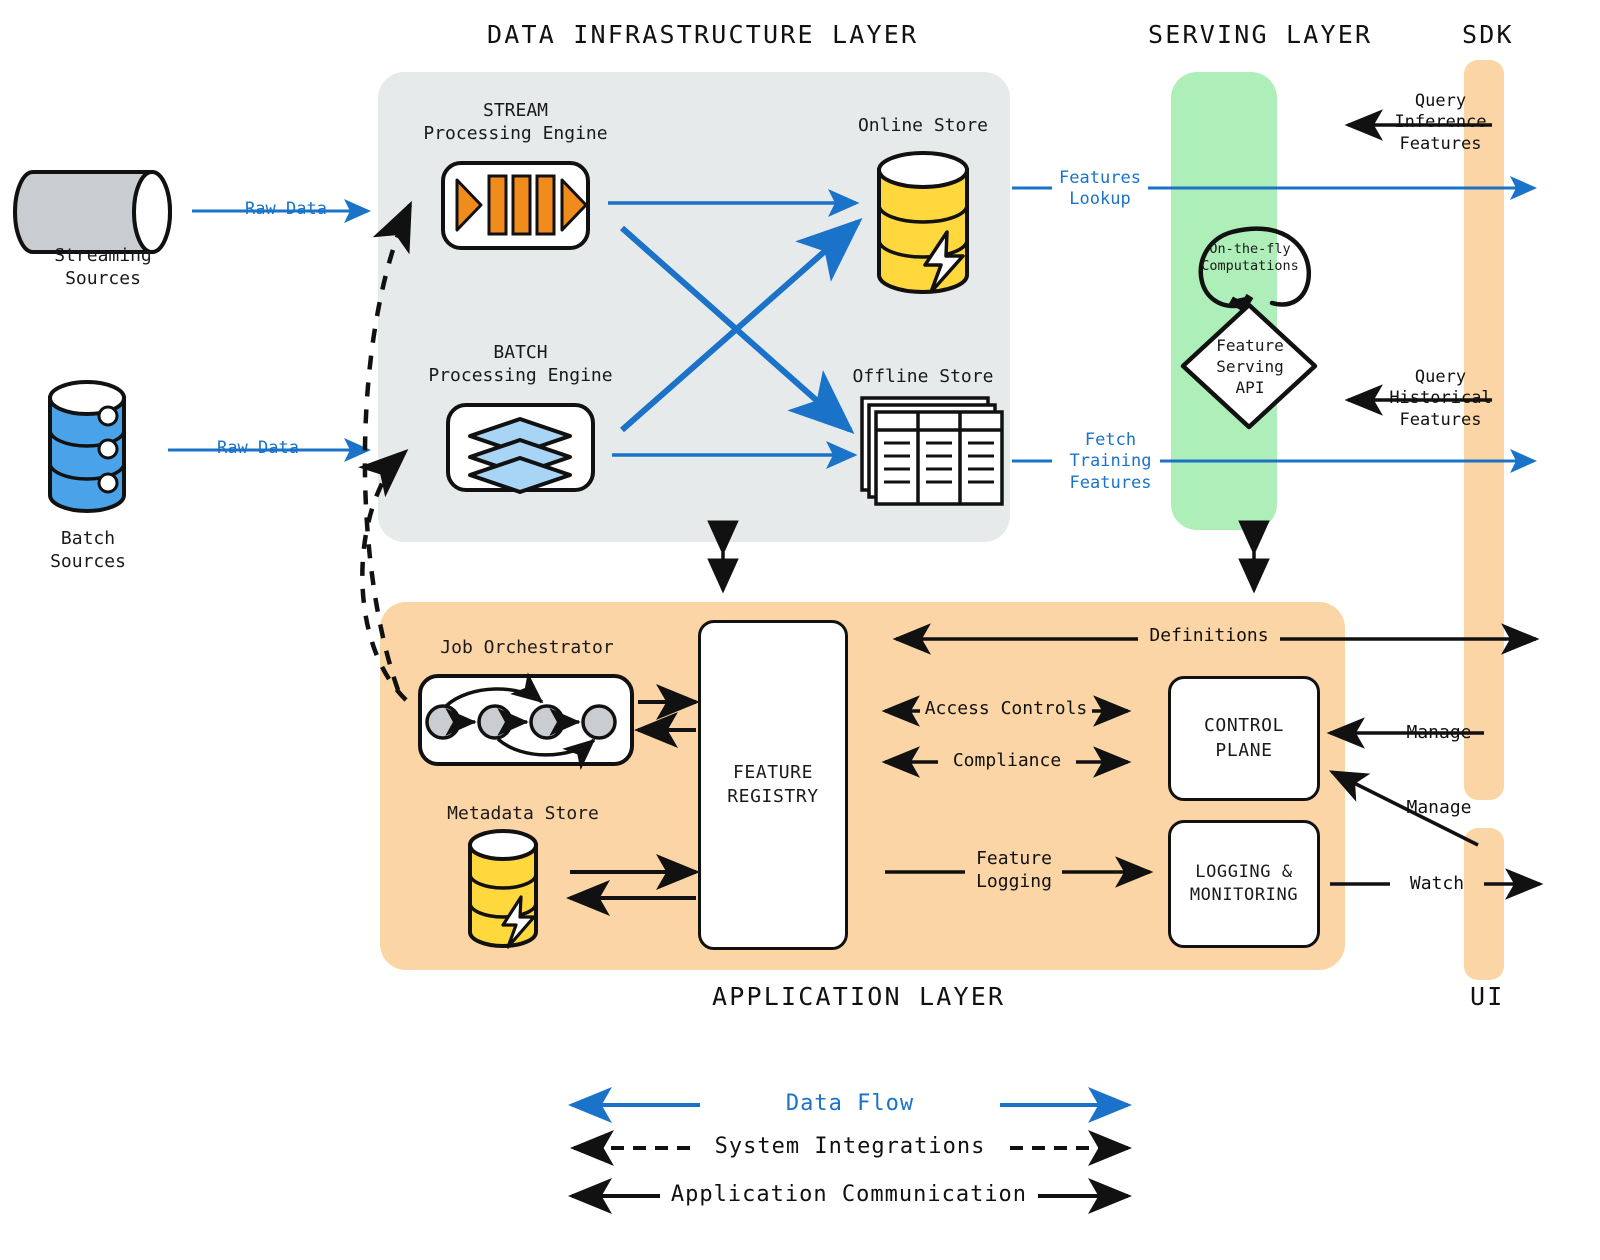 This screenshot has height=1260, width=1600. What do you see at coordinates (1437, 883) in the screenshot?
I see `watch-label: Watch` at bounding box center [1437, 883].